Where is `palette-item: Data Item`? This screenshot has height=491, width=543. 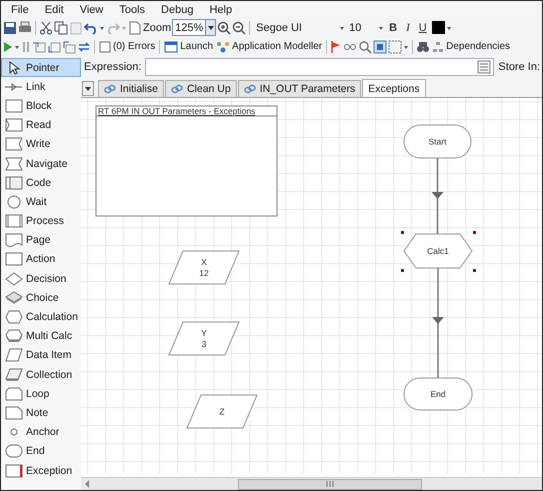 palette-item: Data Item is located at coordinates (41, 355).